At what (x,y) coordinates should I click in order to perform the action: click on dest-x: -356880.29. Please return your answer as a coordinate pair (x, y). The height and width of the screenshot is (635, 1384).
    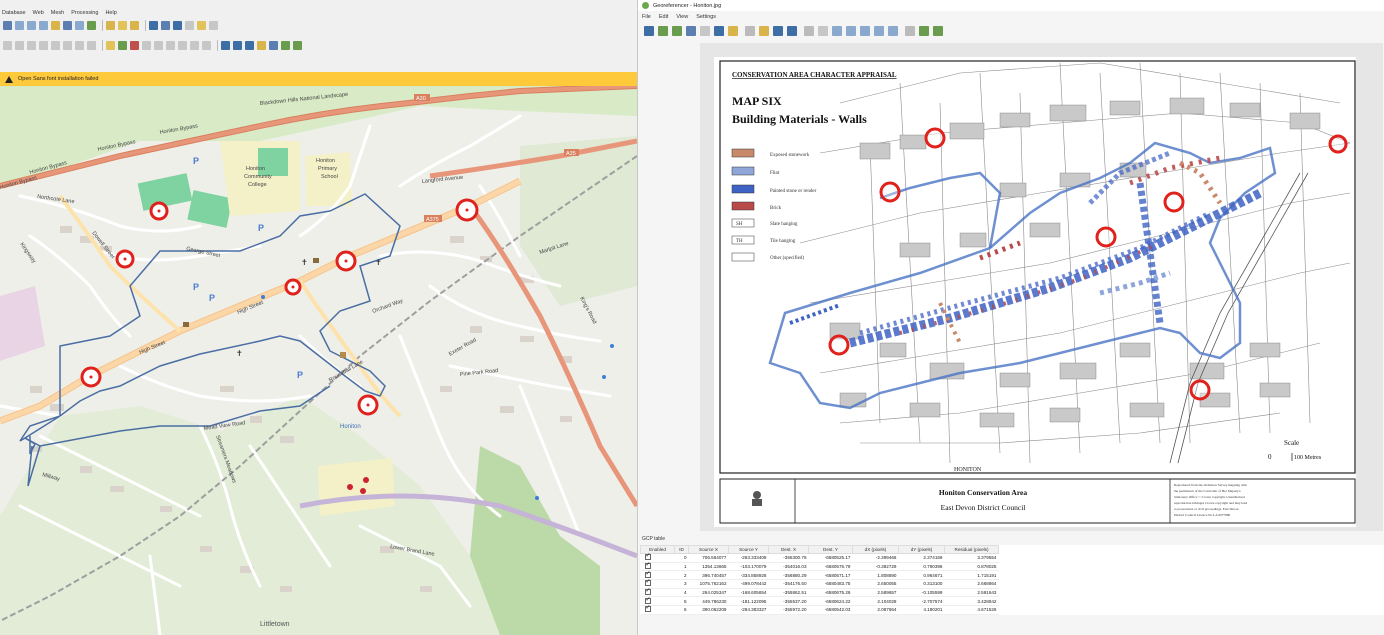
    Looking at the image, I should click on (788, 575).